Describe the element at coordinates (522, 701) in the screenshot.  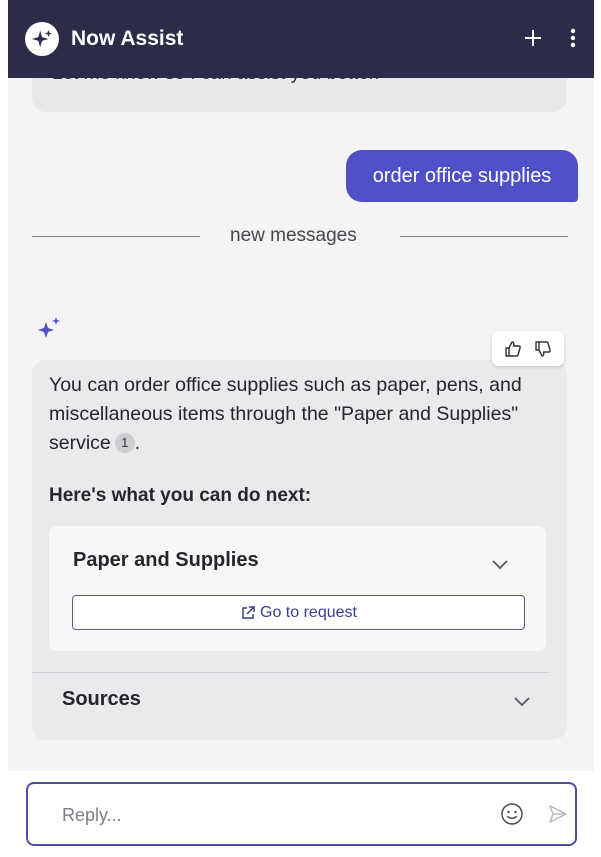
I see `sources-chevron-down-icon` at that location.